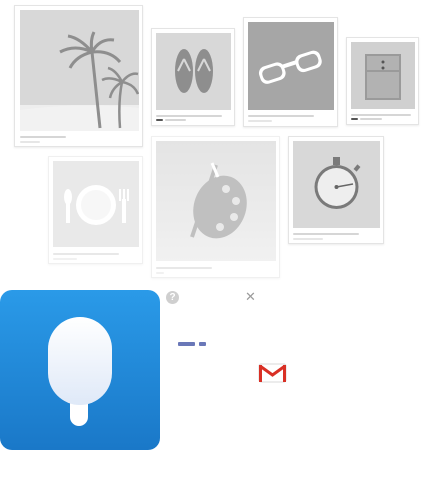  I want to click on flip-flops-icon, so click(194, 71).